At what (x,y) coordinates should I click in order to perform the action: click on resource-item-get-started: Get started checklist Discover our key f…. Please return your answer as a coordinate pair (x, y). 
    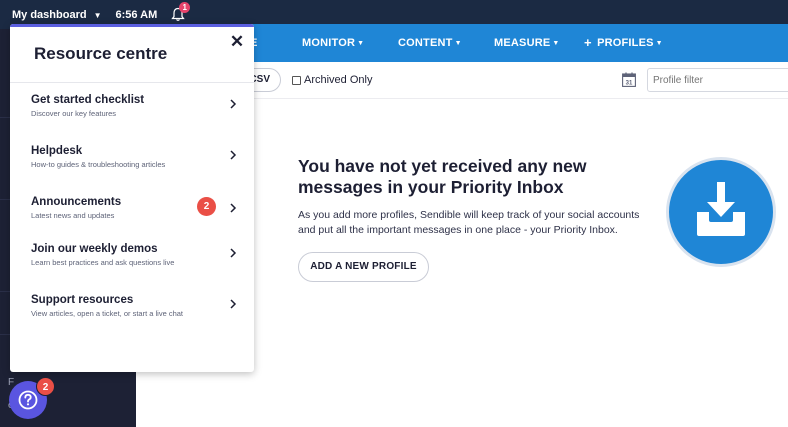
    Looking at the image, I should click on (132, 116).